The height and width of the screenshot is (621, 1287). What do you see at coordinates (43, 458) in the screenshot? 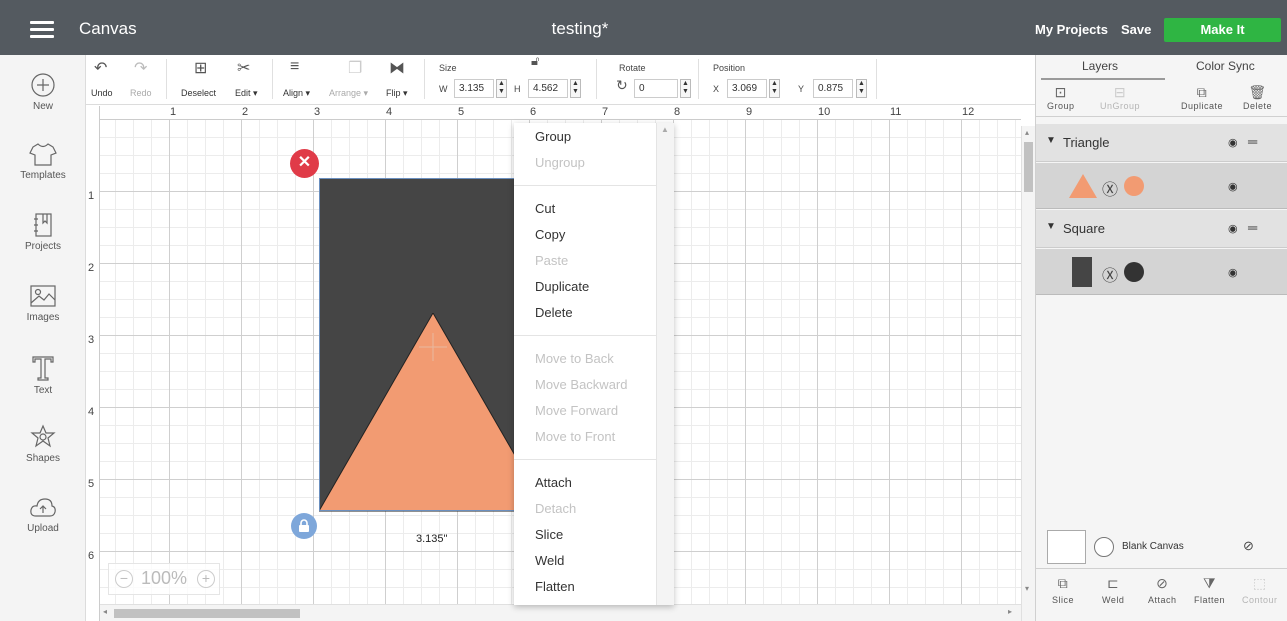
I see `nav-shapes-label: Shapes` at bounding box center [43, 458].